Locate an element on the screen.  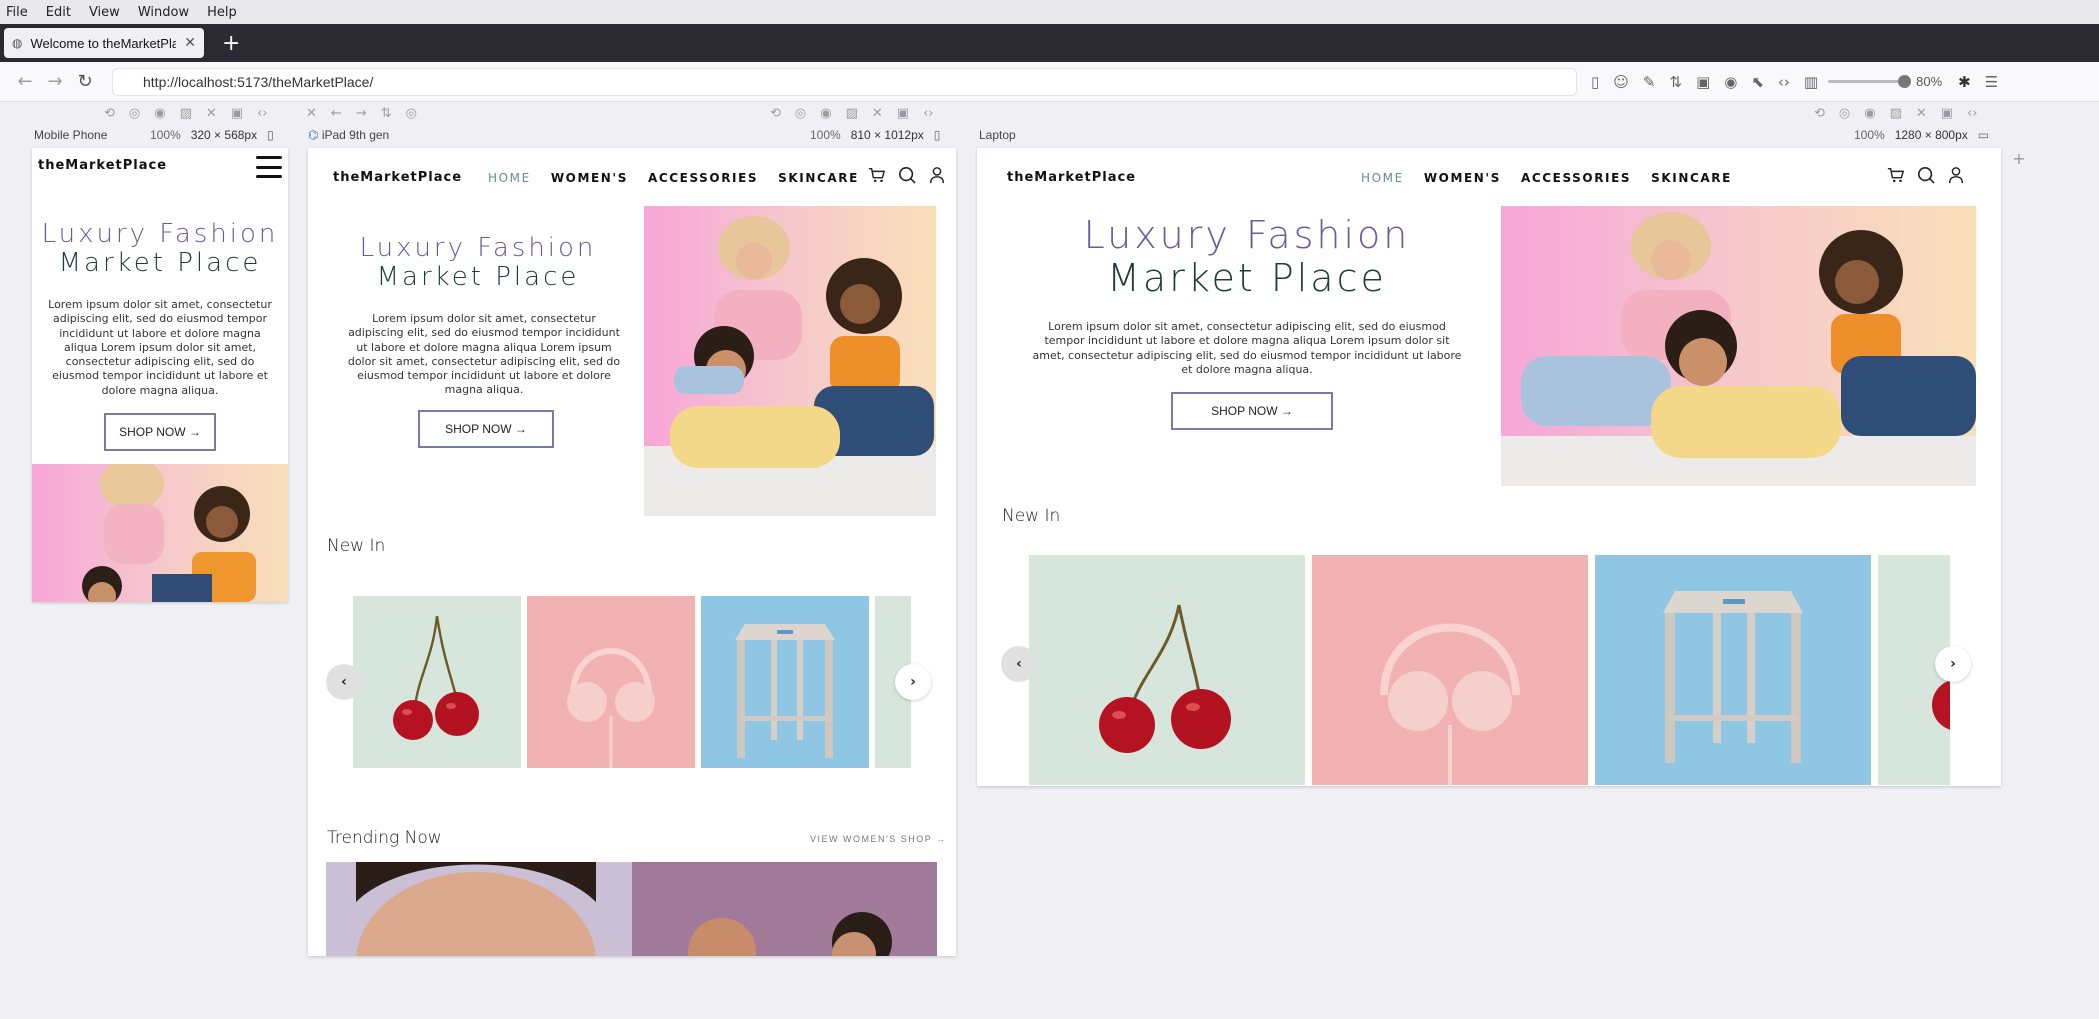
menu-view: View is located at coordinates (104, 12).